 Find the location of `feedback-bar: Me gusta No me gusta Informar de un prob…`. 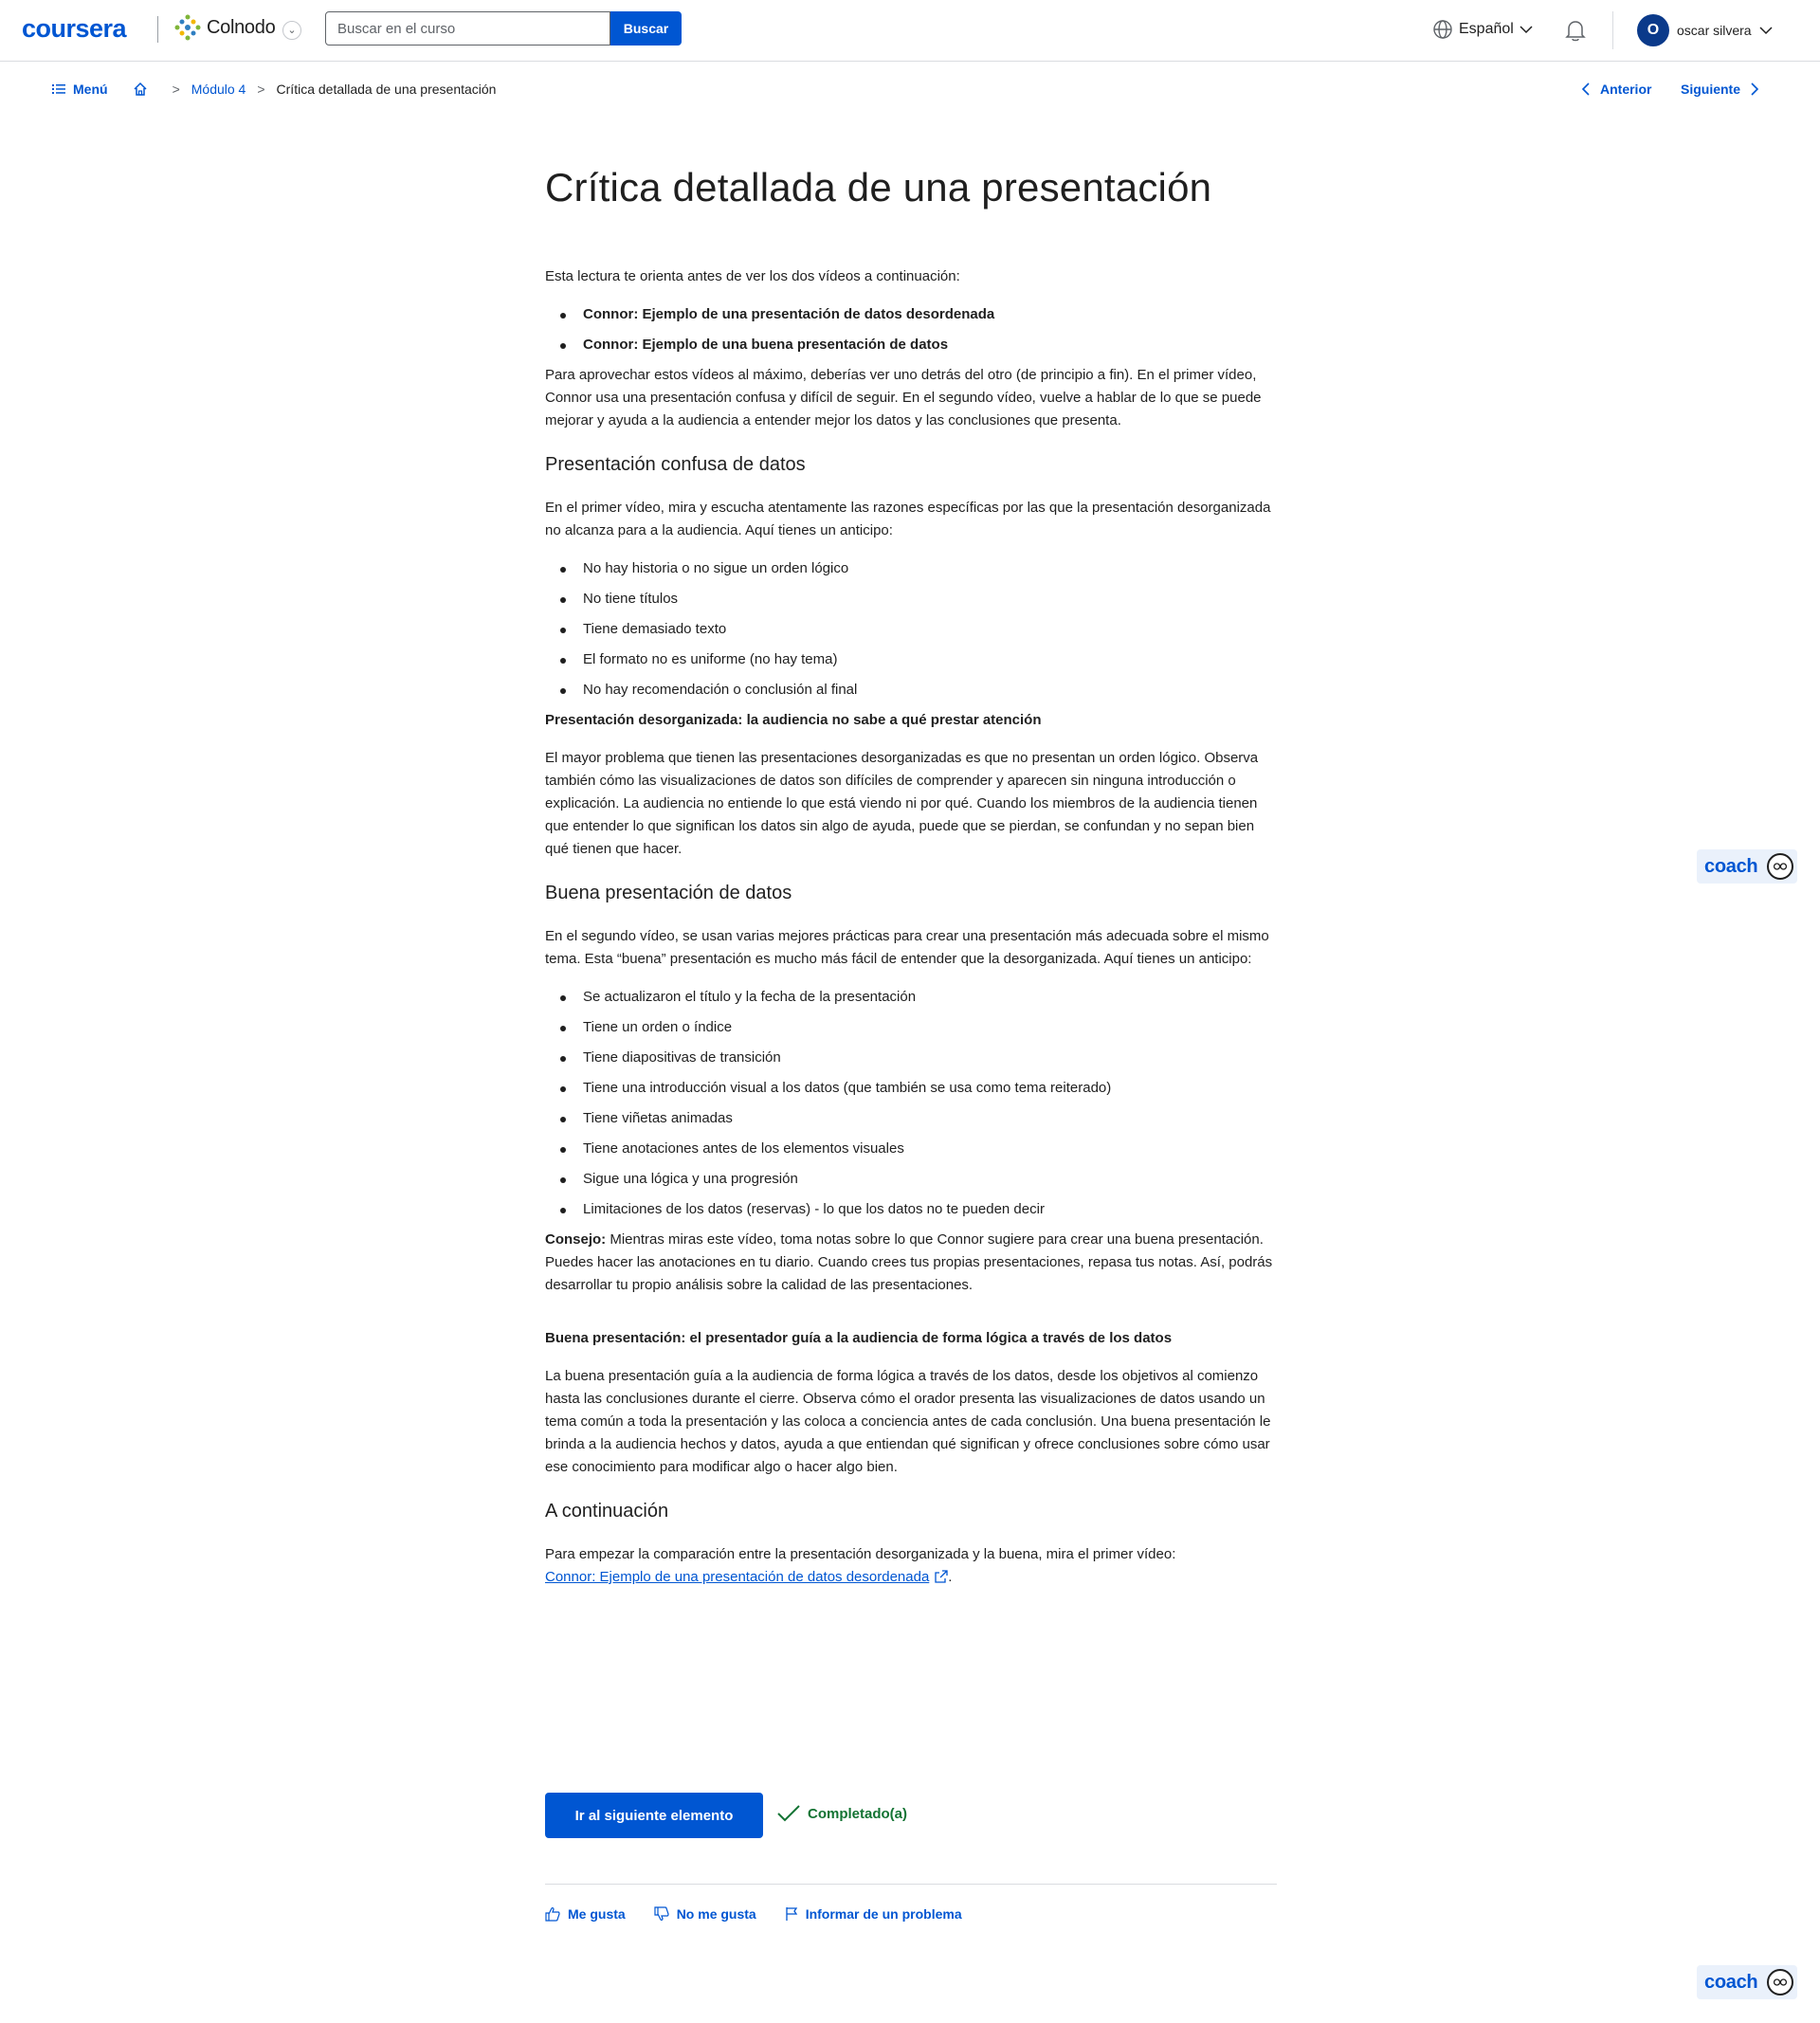

feedback-bar: Me gusta No me gusta Informar de un prob… is located at coordinates (753, 1914).